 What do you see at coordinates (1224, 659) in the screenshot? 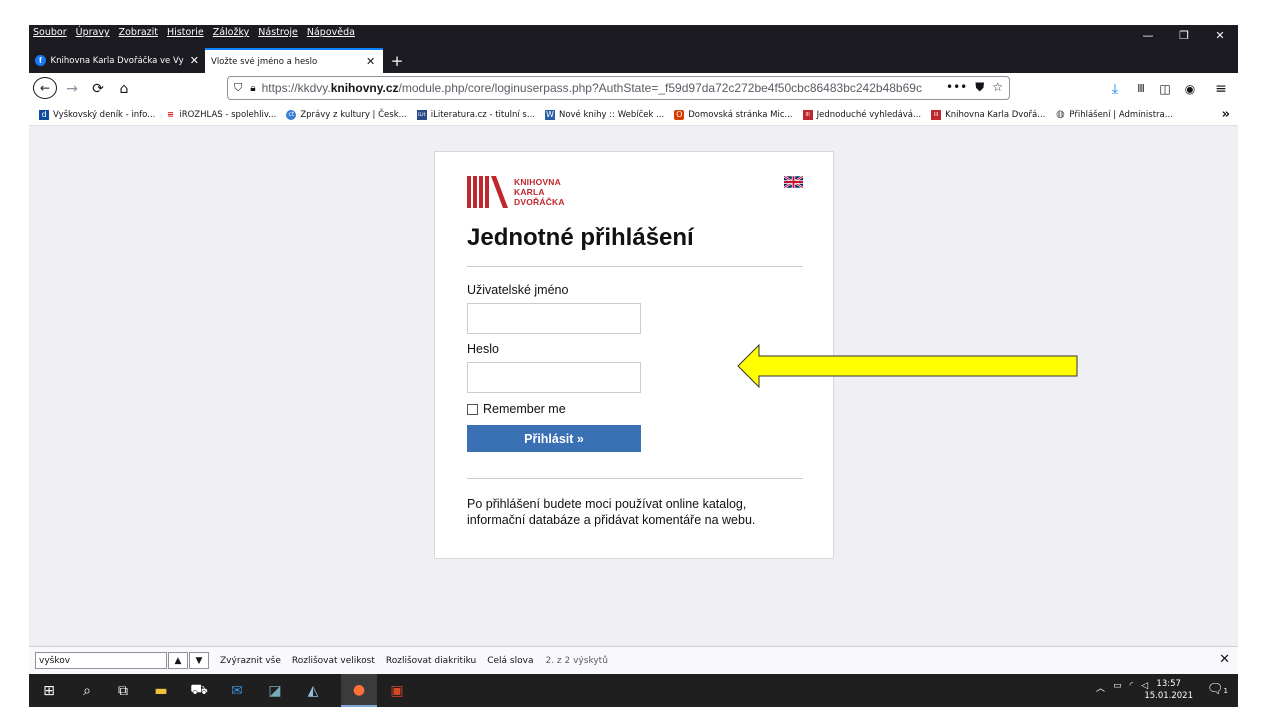
I see `close-find-icon: ✕` at bounding box center [1224, 659].